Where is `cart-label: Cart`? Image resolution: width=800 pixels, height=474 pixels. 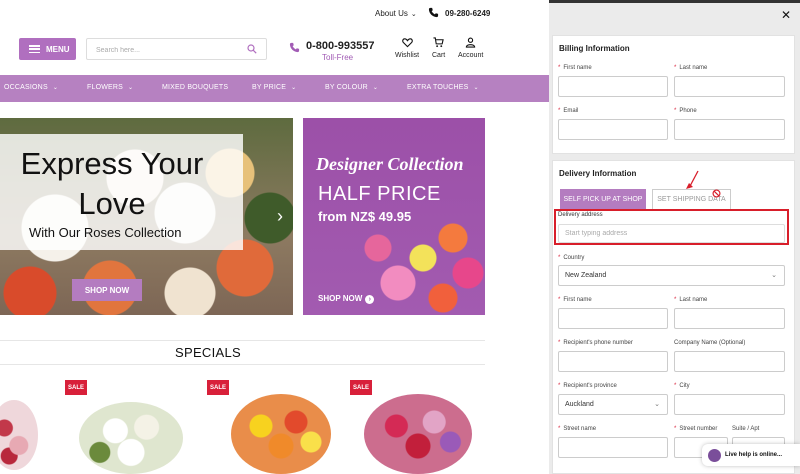 cart-label: Cart is located at coordinates (439, 55).